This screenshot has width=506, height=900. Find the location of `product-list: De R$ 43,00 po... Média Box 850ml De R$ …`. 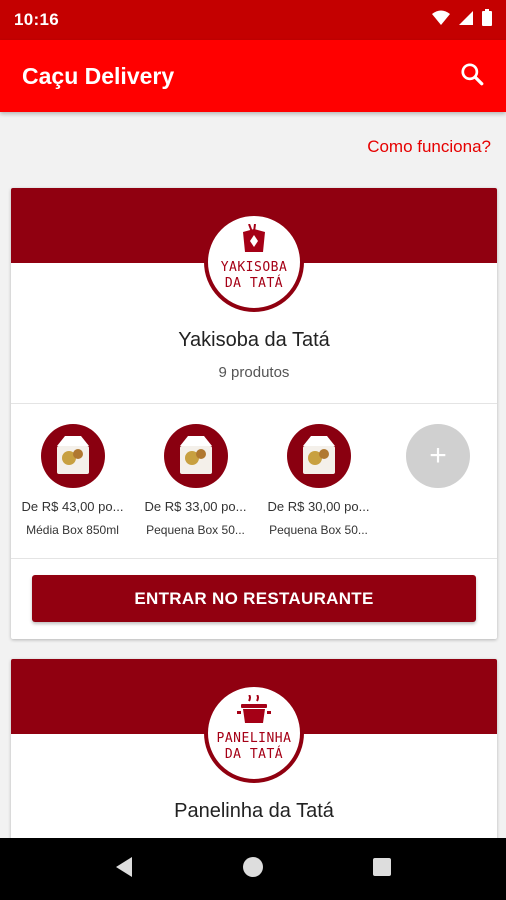

product-list: De R$ 43,00 po... Média Box 850ml De R$ … is located at coordinates (254, 484).